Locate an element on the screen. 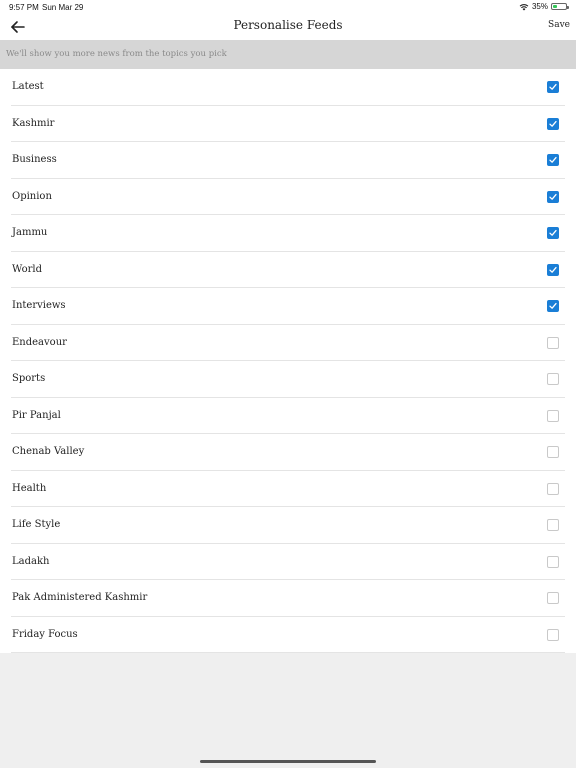 This screenshot has height=768, width=576. topic-row: Chenab Valley is located at coordinates (288, 452).